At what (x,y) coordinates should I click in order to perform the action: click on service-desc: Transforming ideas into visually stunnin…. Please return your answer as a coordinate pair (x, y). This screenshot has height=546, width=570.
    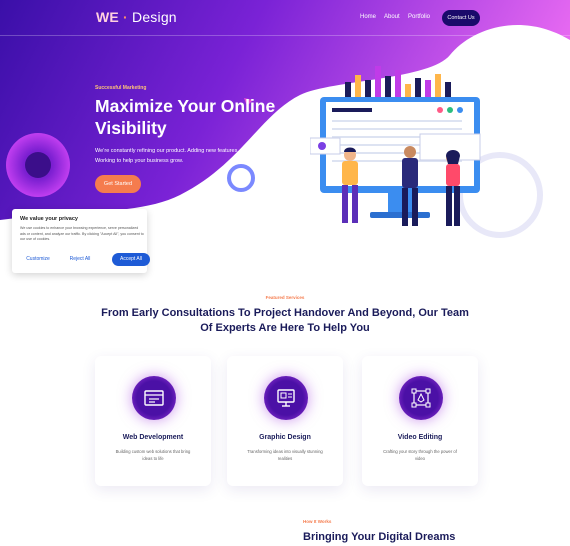
    Looking at the image, I should click on (285, 455).